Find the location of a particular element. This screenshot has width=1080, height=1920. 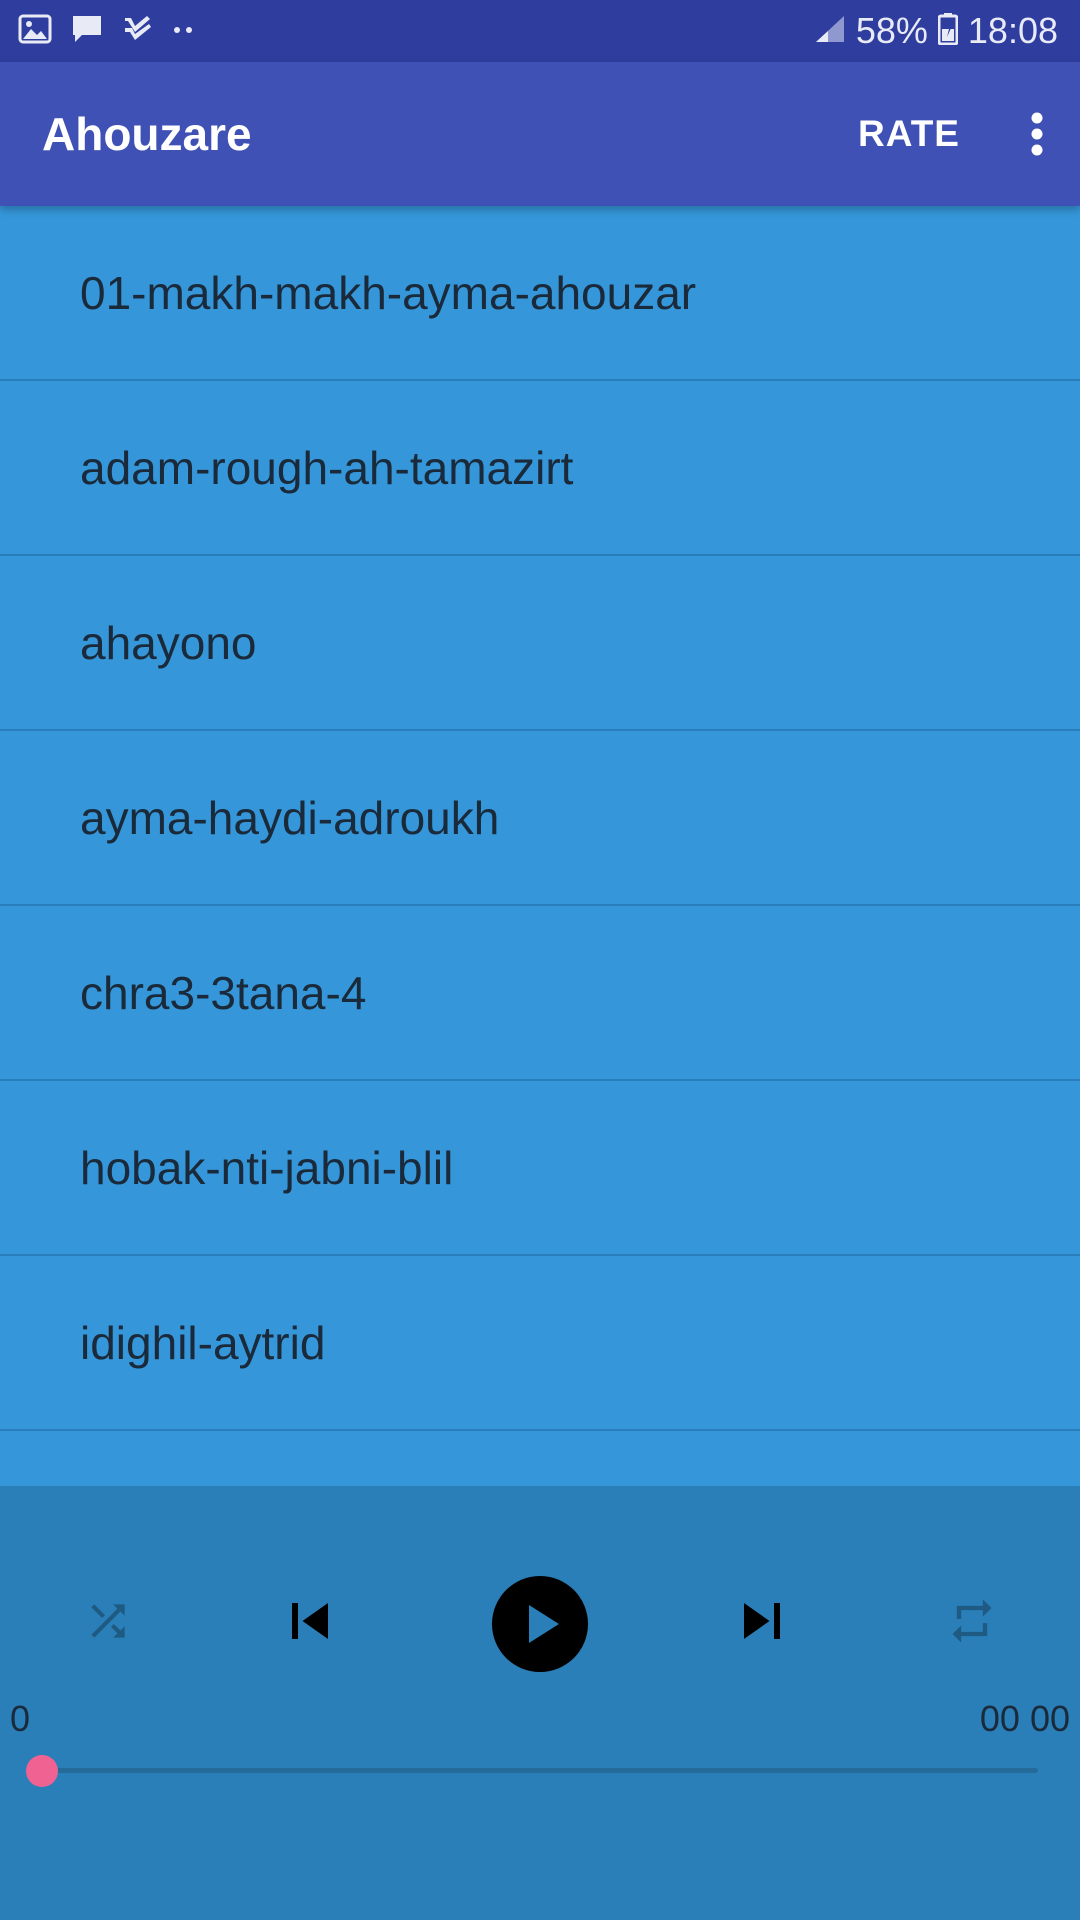

repeat-button is located at coordinates (972, 1621).